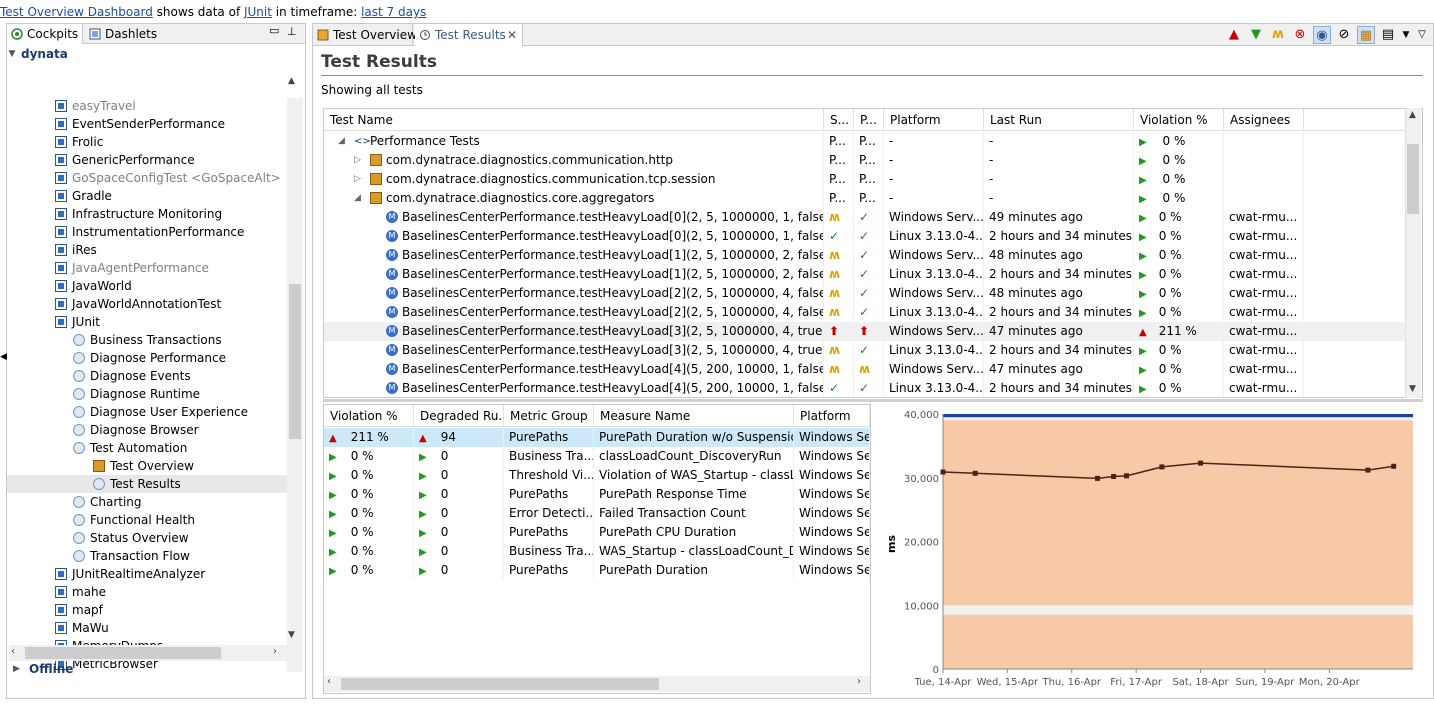 Image resolution: width=1434 pixels, height=705 pixels. I want to click on tree-item: Diagnose Runtime, so click(147, 394).